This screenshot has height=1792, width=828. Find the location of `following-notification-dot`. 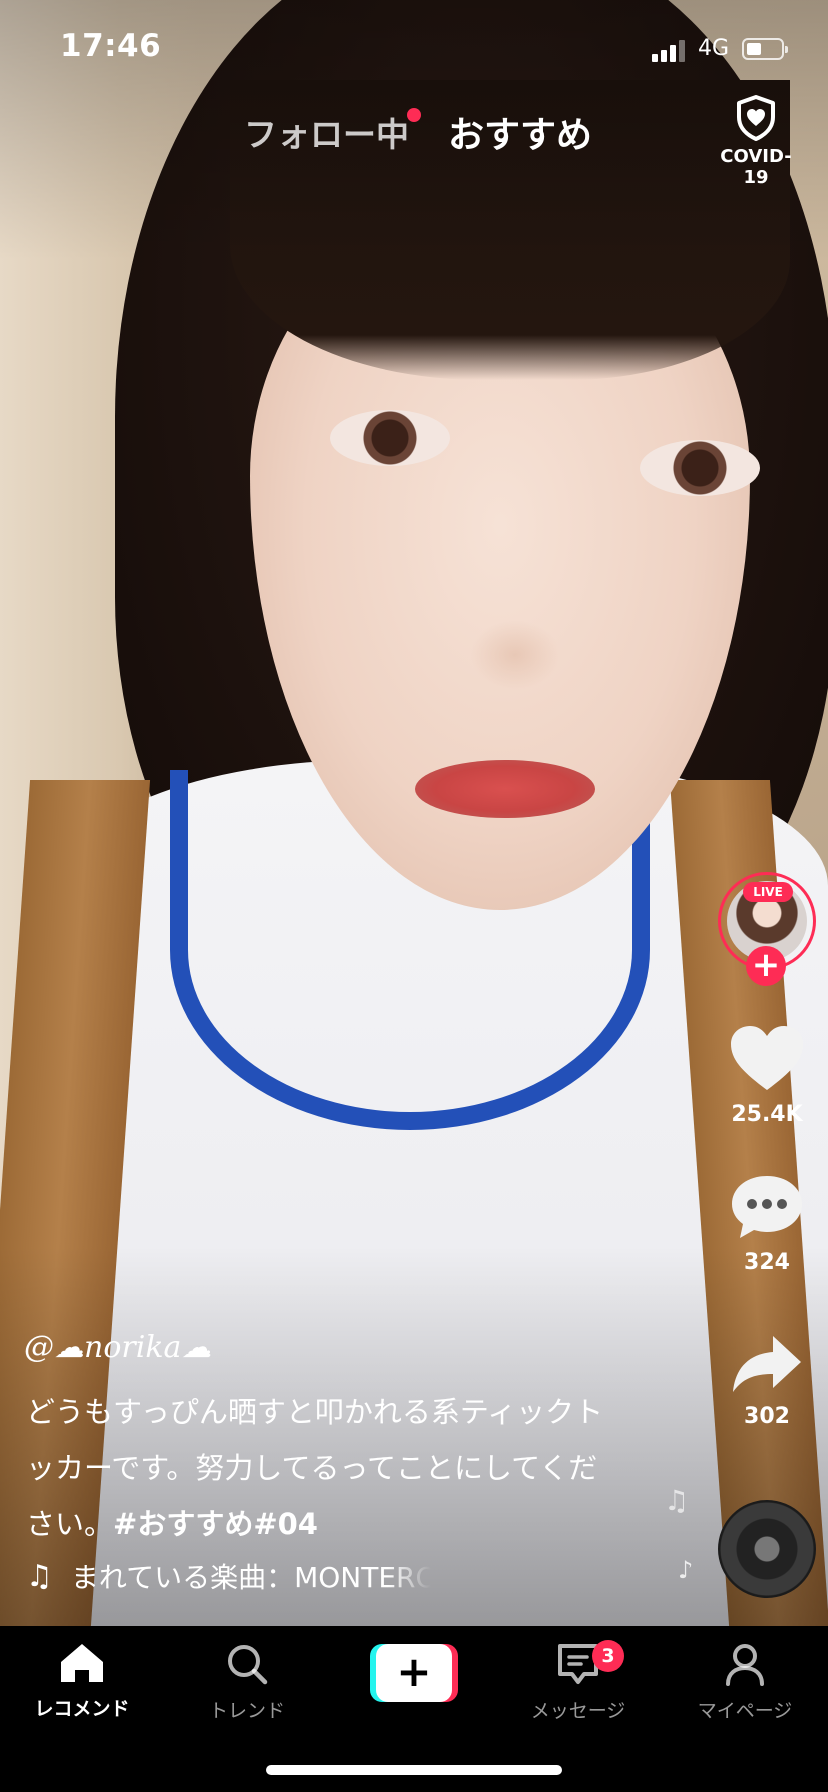

following-notification-dot is located at coordinates (414, 115).